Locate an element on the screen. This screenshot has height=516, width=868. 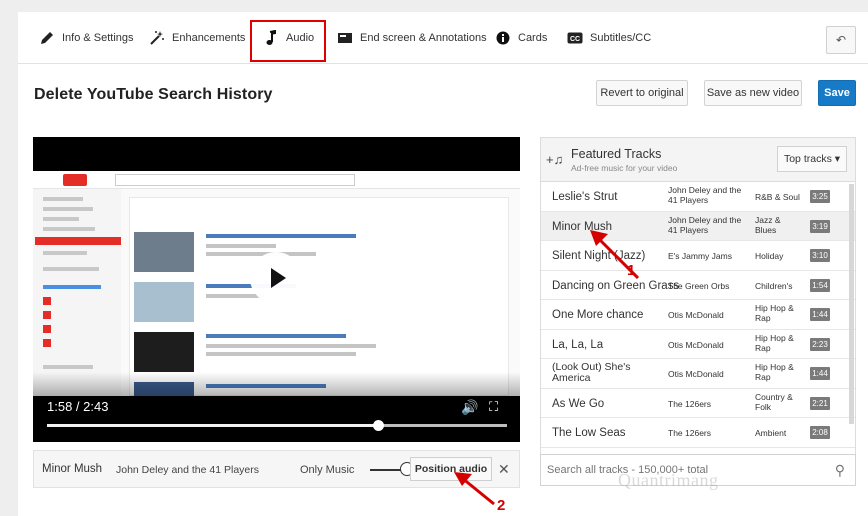
annotation-step-2: 2 is located at coordinates (501, 505).